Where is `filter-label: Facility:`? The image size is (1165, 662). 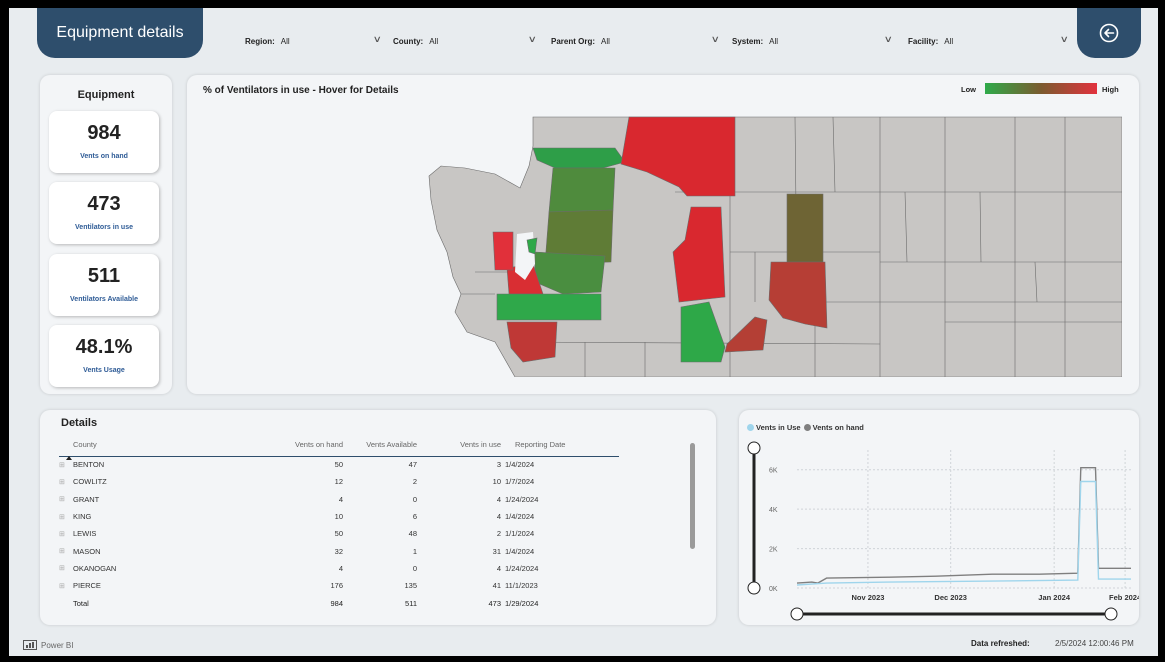 filter-label: Facility: is located at coordinates (923, 41).